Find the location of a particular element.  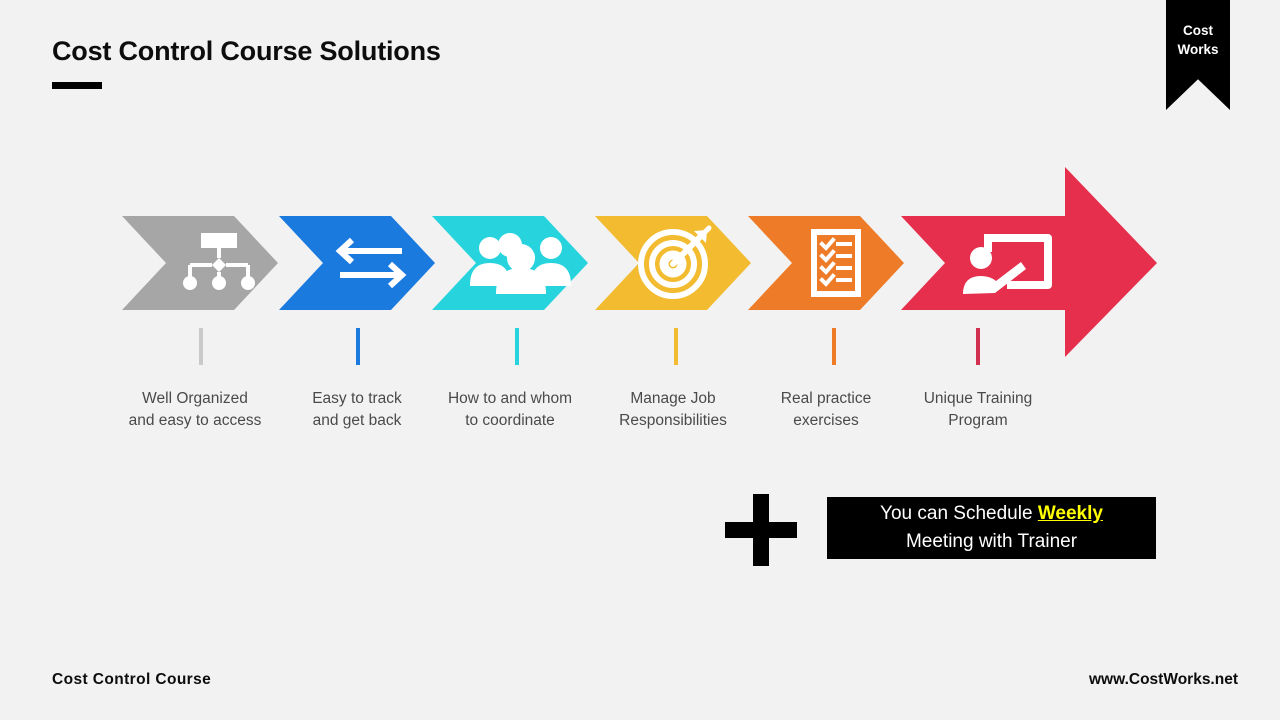

step-6-chevron is located at coordinates (1029, 262).